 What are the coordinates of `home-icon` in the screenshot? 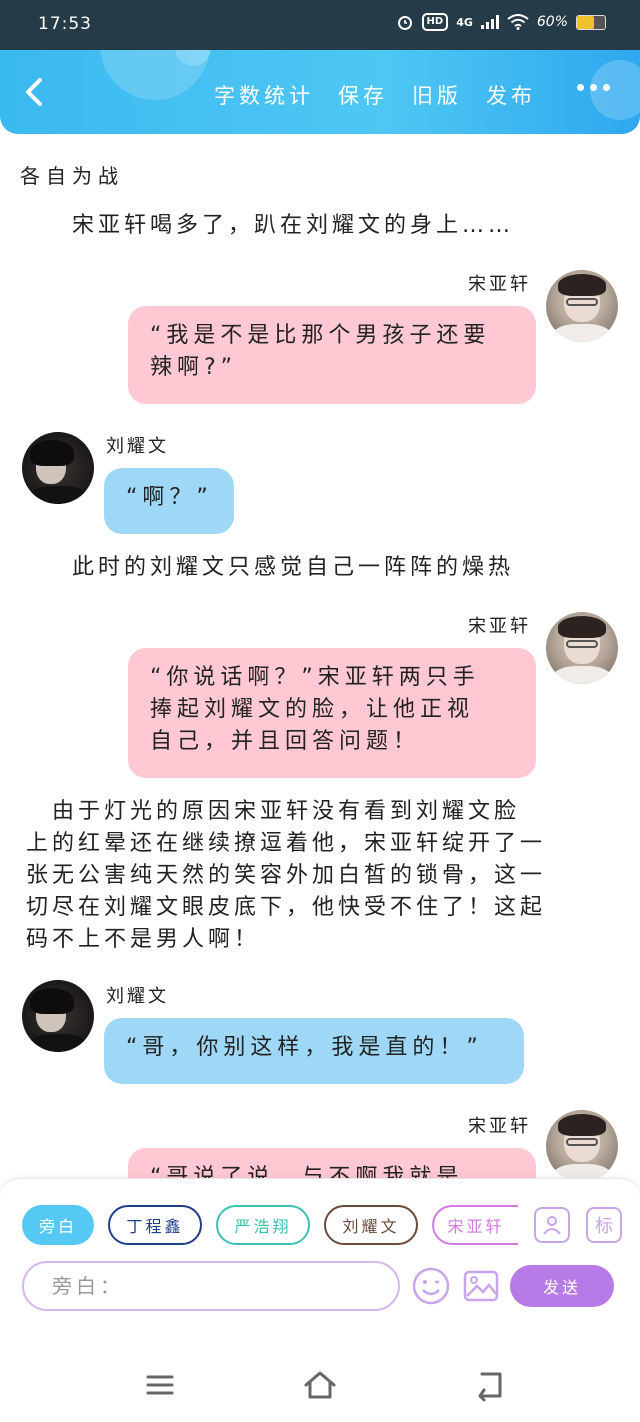 It's located at (320, 1385).